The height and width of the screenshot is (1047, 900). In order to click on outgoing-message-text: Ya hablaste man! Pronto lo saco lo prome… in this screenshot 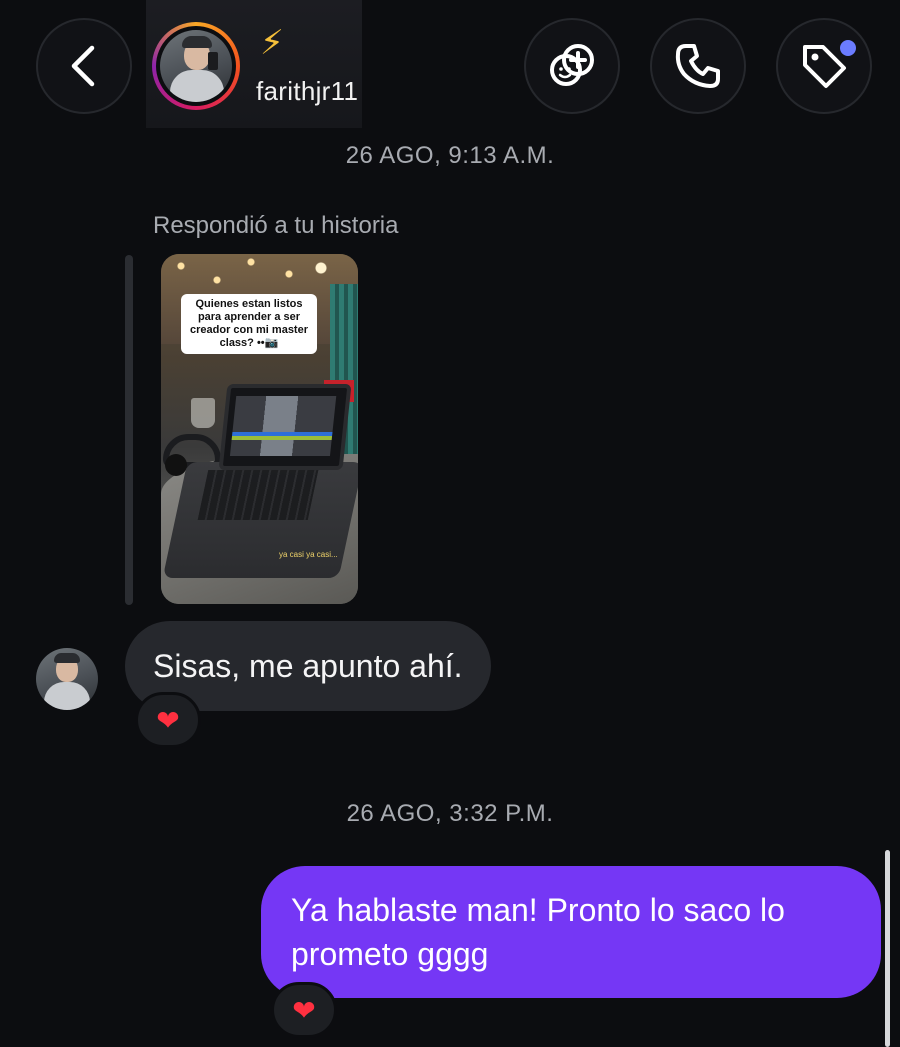, I will do `click(538, 932)`.